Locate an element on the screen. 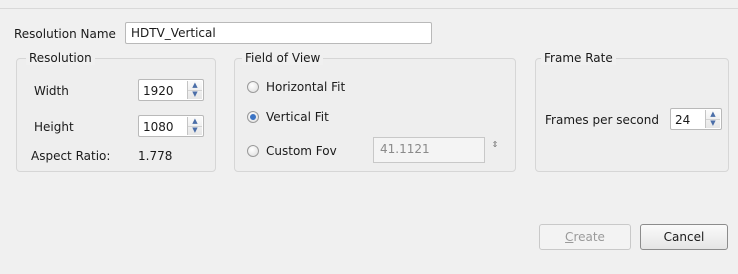 This screenshot has width=738, height=274. custom-fov-input: 41.1121 is located at coordinates (429, 150).